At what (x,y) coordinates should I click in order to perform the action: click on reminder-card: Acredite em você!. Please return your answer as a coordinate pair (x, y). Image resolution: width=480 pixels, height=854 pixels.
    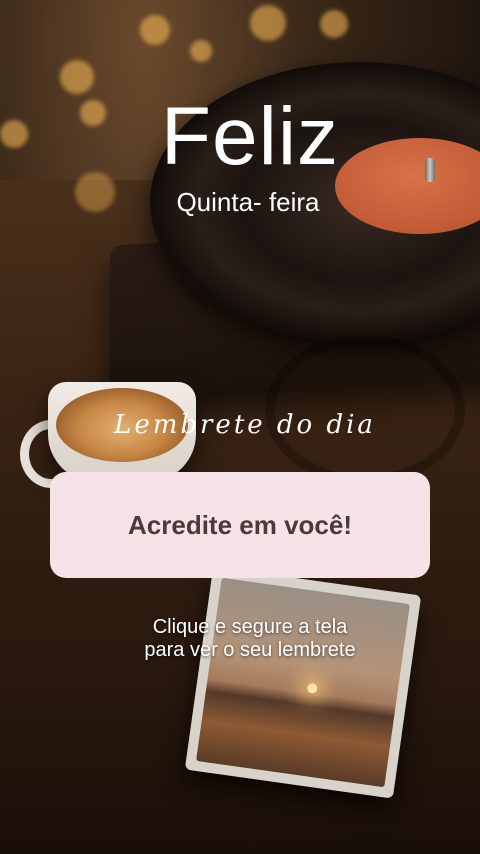
    Looking at the image, I should click on (240, 525).